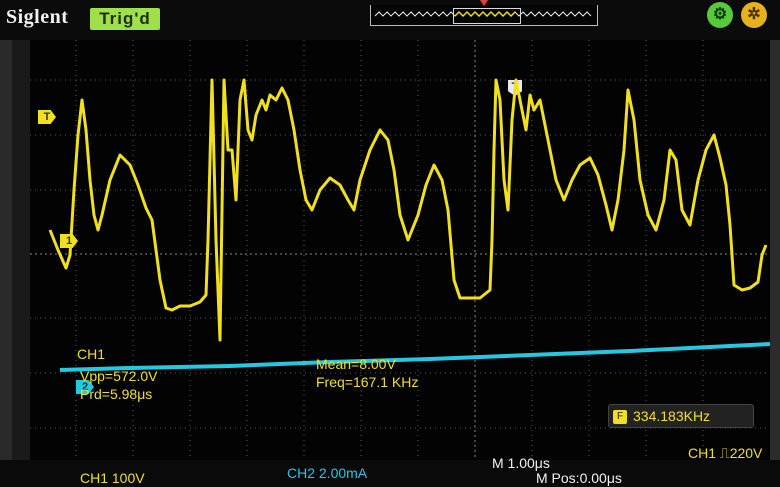 The height and width of the screenshot is (487, 780). Describe the element at coordinates (327, 473) in the screenshot. I see `ch2-scale: CH2 2.00mA` at that location.